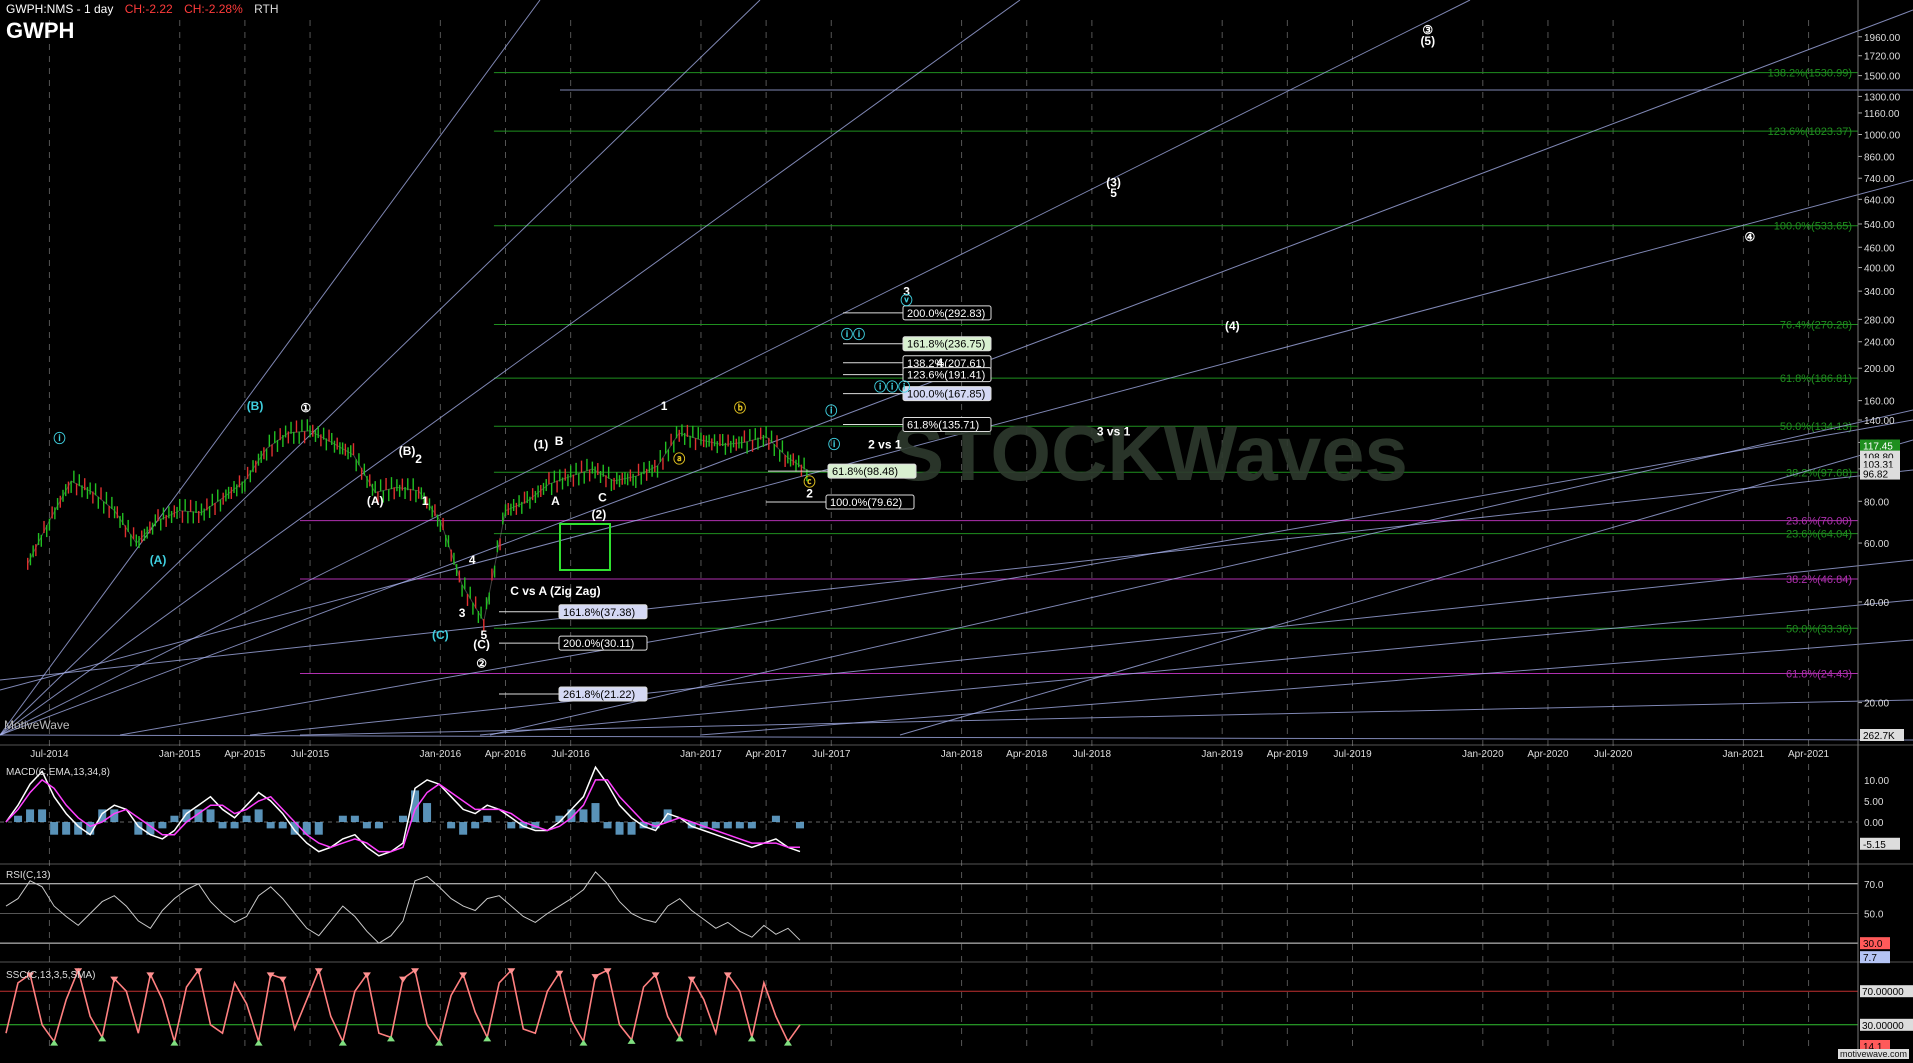 This screenshot has width=1913, height=1063. Describe the element at coordinates (1810, 132) in the screenshot. I see `fib-level-label: 123.6%(1023.37)` at that location.